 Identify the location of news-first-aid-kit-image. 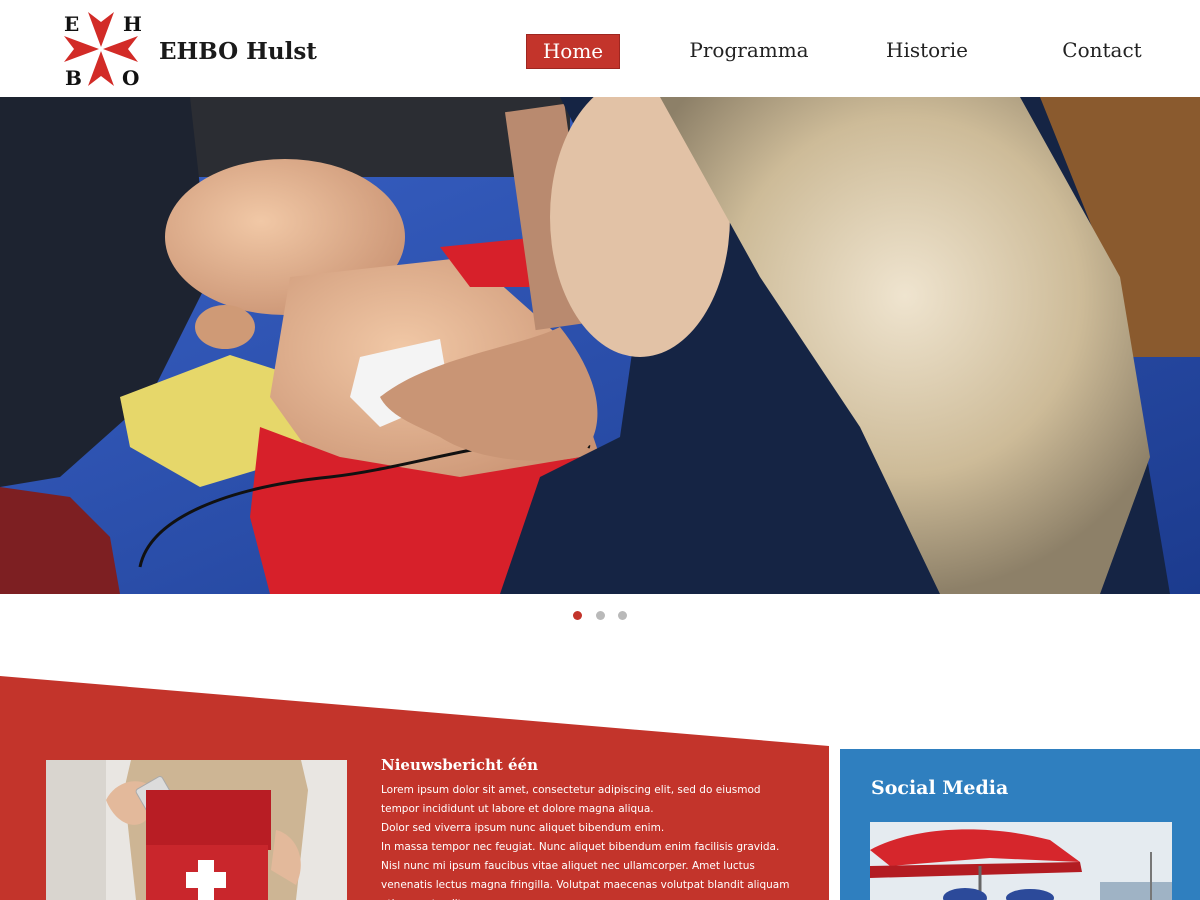
(196, 830).